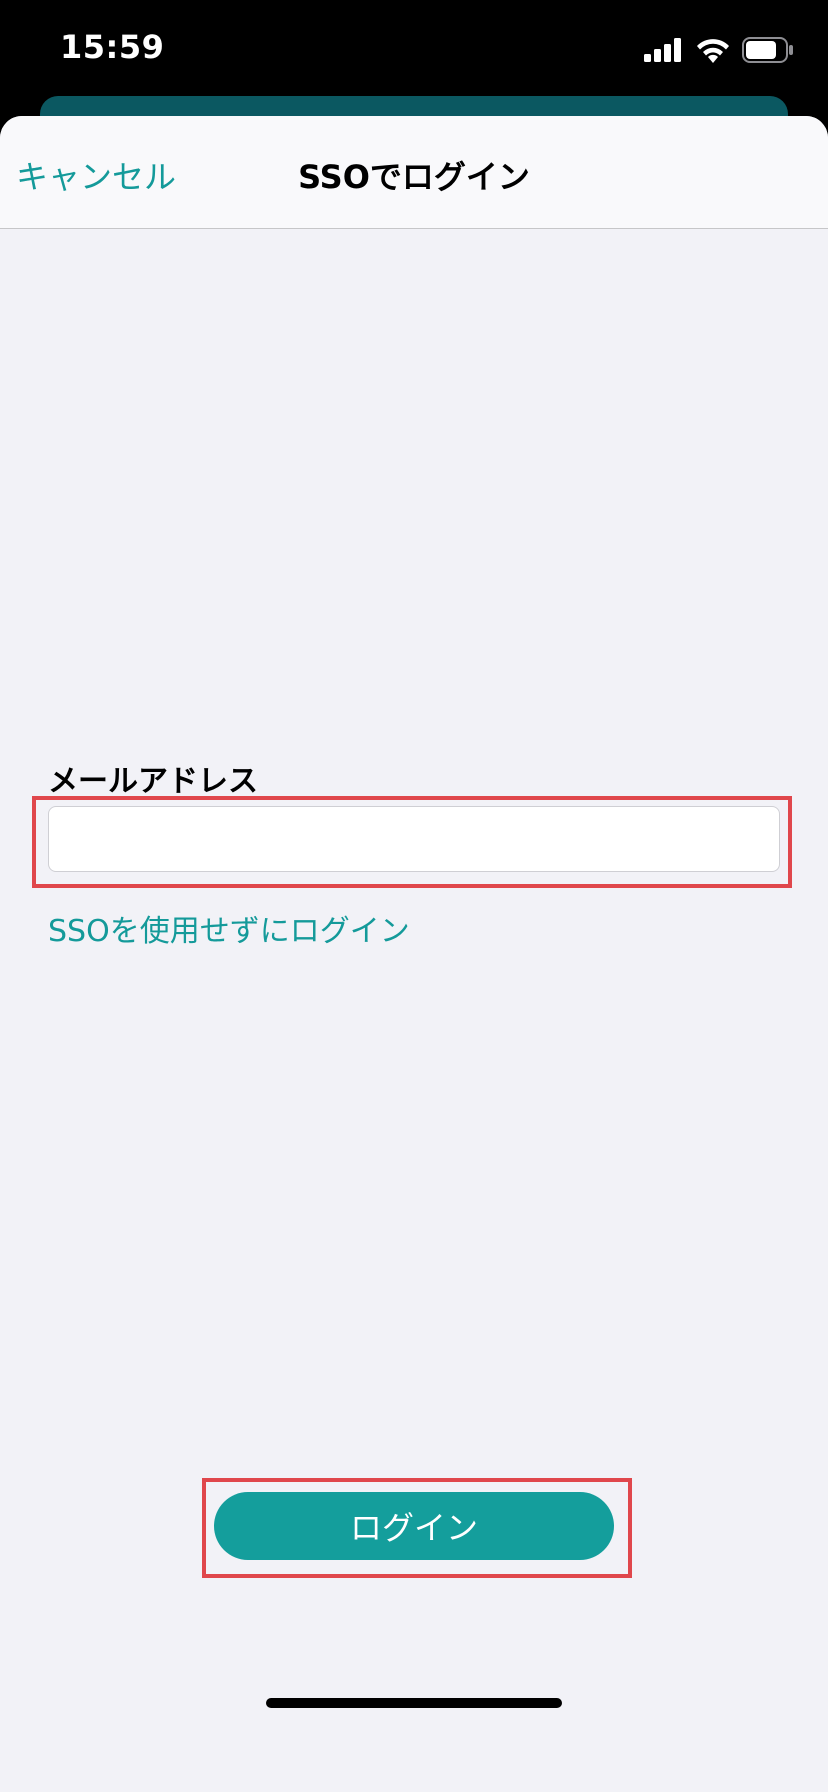 This screenshot has height=1792, width=828. What do you see at coordinates (414, 50) in the screenshot?
I see `status-bar: 15:59` at bounding box center [414, 50].